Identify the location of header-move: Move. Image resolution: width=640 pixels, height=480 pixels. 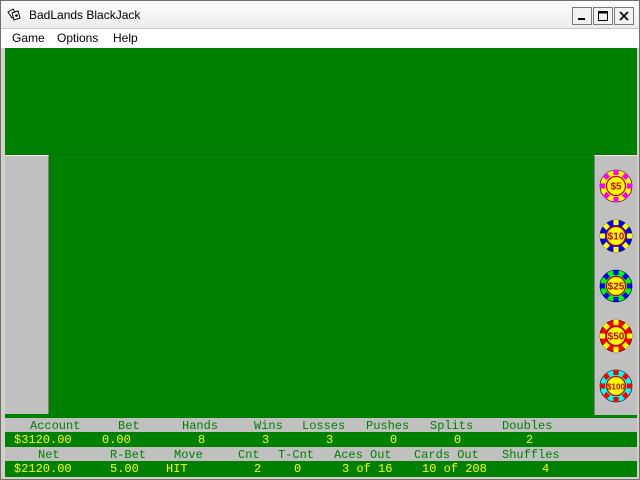
(188, 455).